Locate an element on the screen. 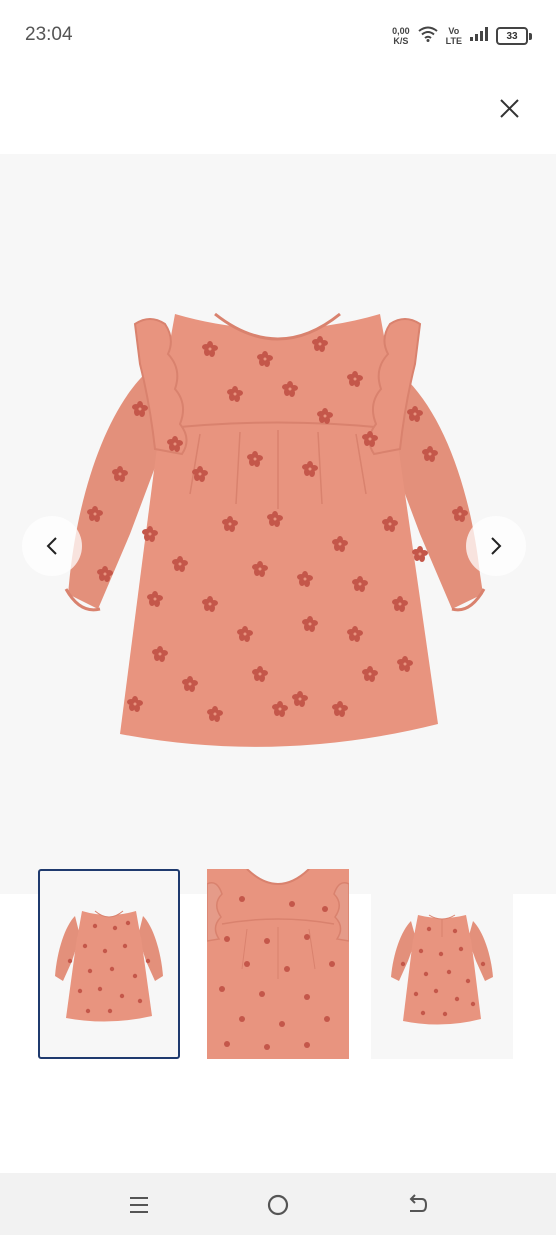 Image resolution: width=556 pixels, height=1235 pixels. home-icon is located at coordinates (278, 1205).